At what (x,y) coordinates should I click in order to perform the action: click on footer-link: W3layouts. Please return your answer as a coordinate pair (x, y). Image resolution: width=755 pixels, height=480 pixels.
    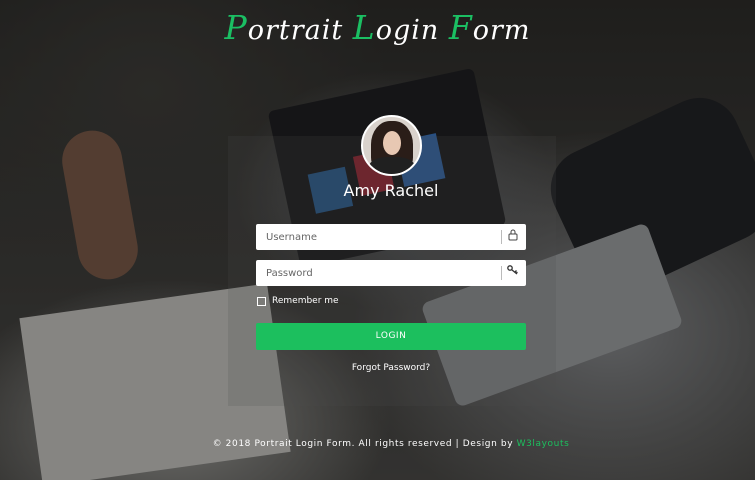
    Looking at the image, I should click on (543, 444).